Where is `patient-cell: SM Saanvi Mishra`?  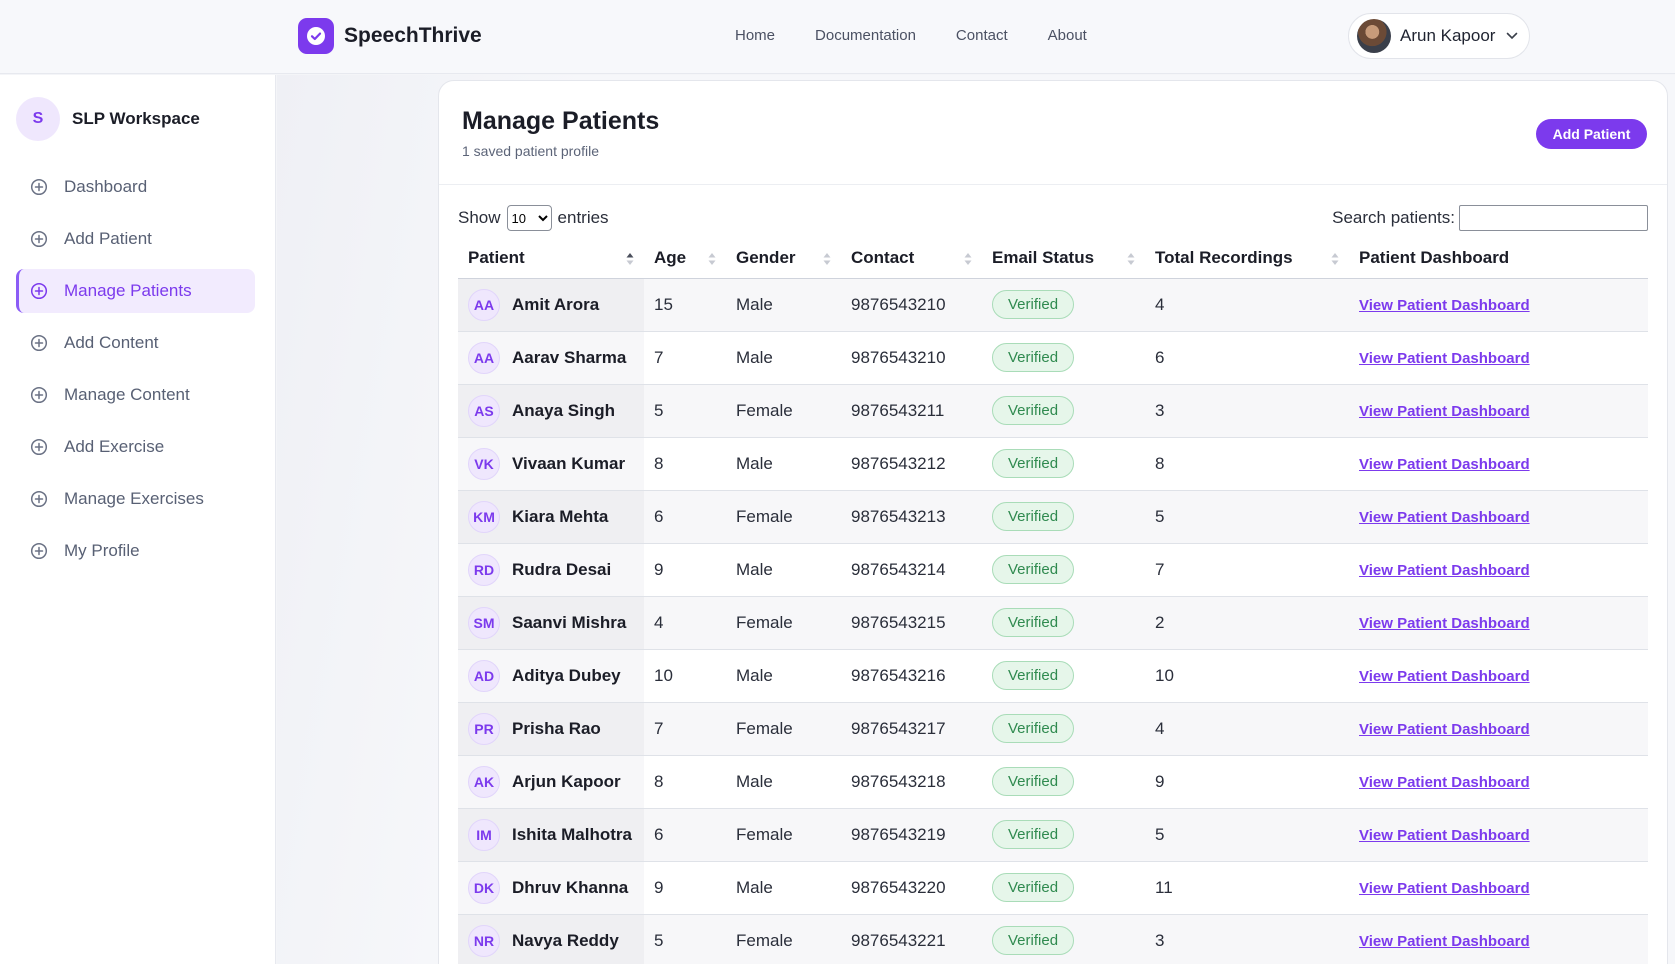
patient-cell: SM Saanvi Mishra is located at coordinates (551, 623).